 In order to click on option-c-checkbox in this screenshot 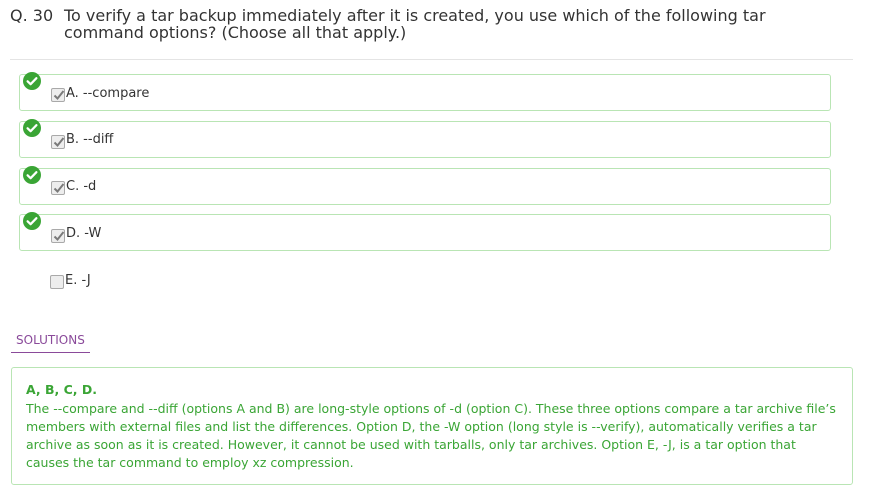, I will do `click(58, 188)`.